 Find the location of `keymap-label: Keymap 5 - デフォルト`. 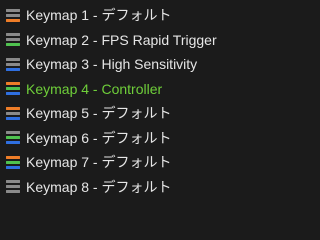

keymap-label: Keymap 5 - デフォルト is located at coordinates (99, 113).